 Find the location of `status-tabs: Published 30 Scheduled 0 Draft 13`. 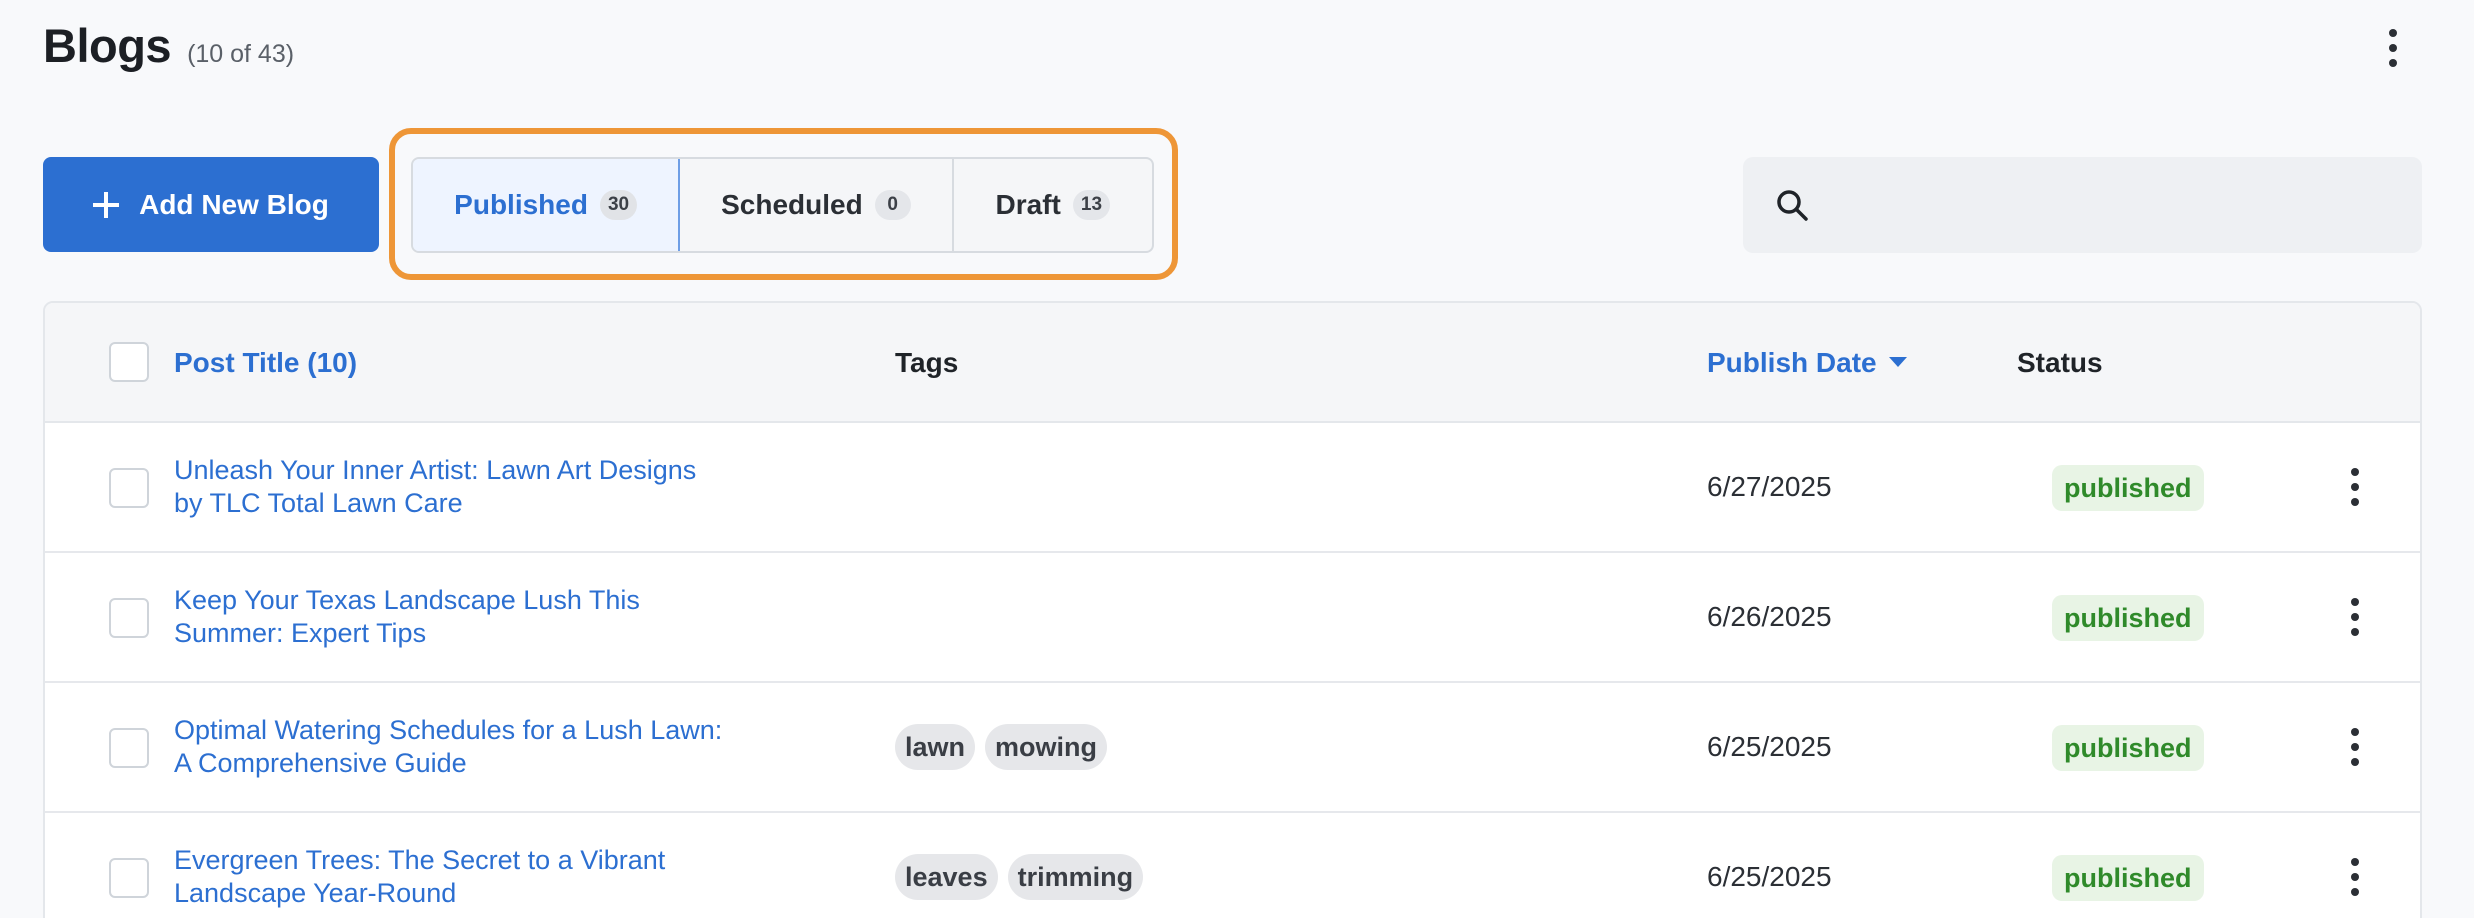

status-tabs: Published 30 Scheduled 0 Draft 13 is located at coordinates (782, 205).